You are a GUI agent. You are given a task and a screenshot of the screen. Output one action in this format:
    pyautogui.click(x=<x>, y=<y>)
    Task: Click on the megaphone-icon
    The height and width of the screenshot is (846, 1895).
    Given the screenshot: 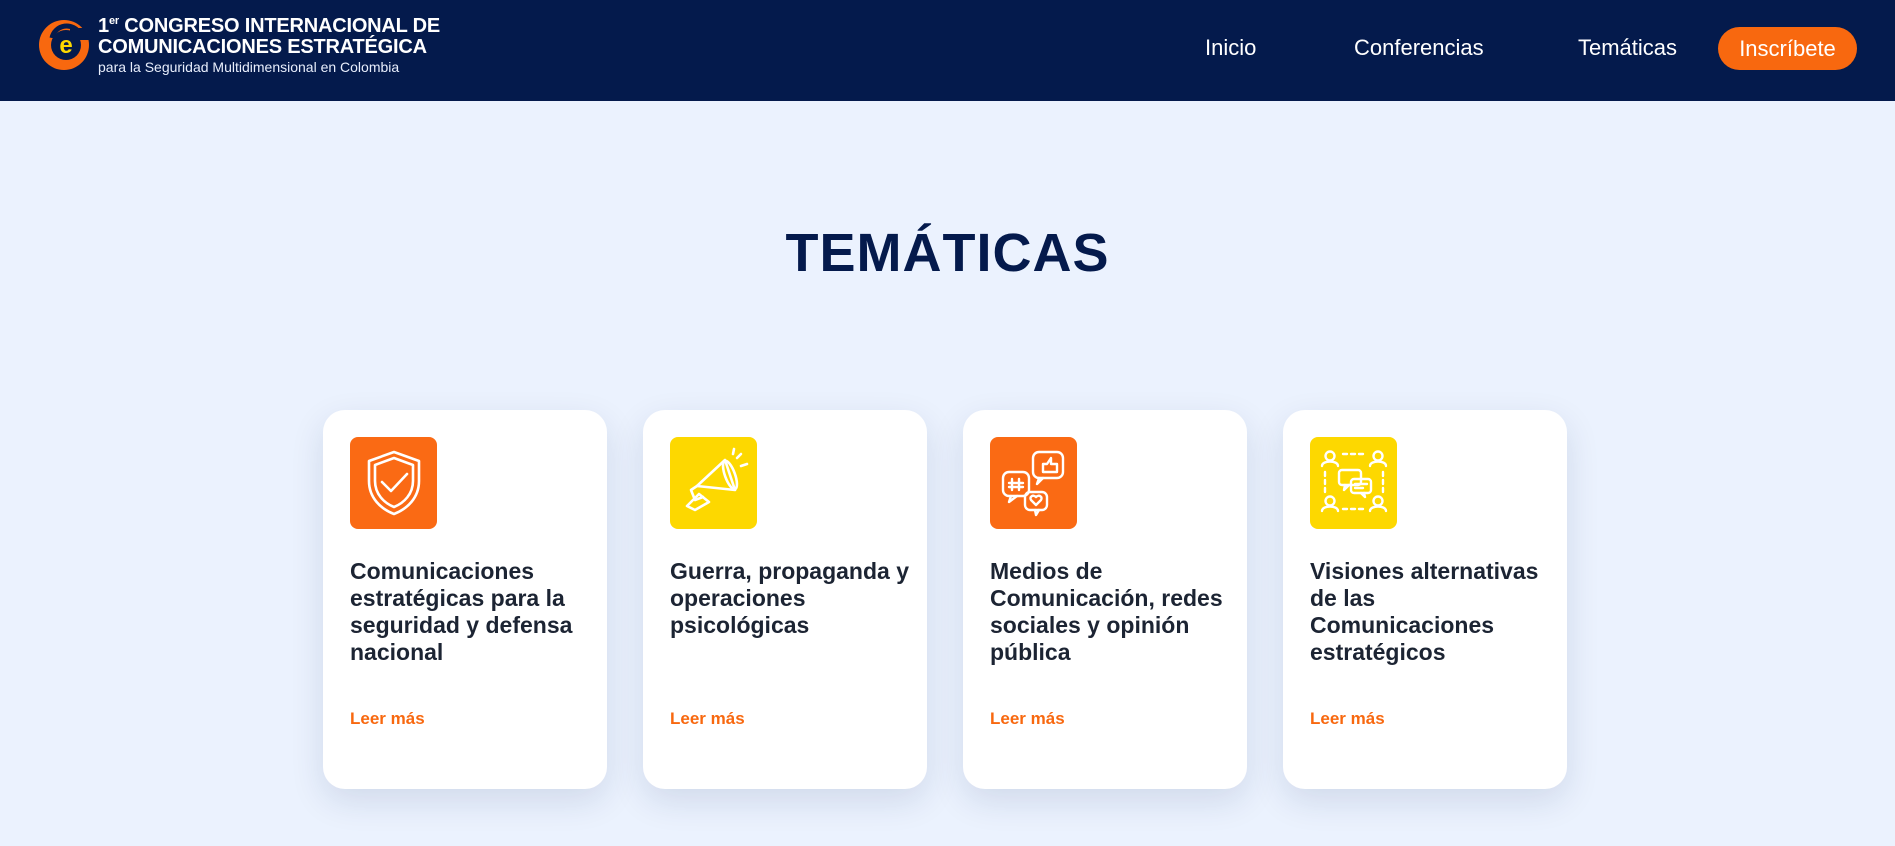 What is the action you would take?
    pyautogui.click(x=713, y=483)
    